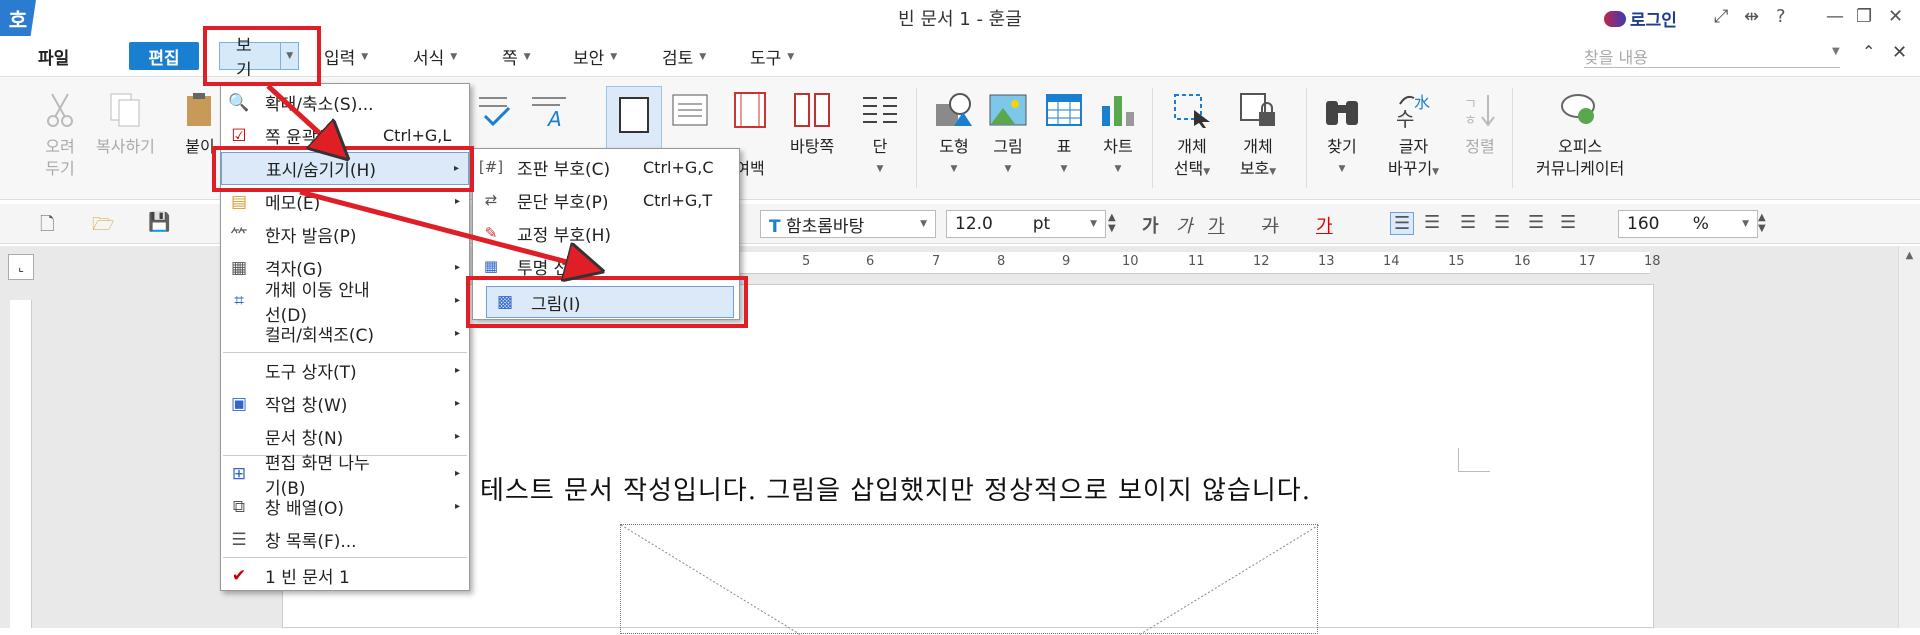 Image resolution: width=1920 pixels, height=635 pixels. I want to click on font-size-select: 12.0 pt ▼, so click(1026, 224).